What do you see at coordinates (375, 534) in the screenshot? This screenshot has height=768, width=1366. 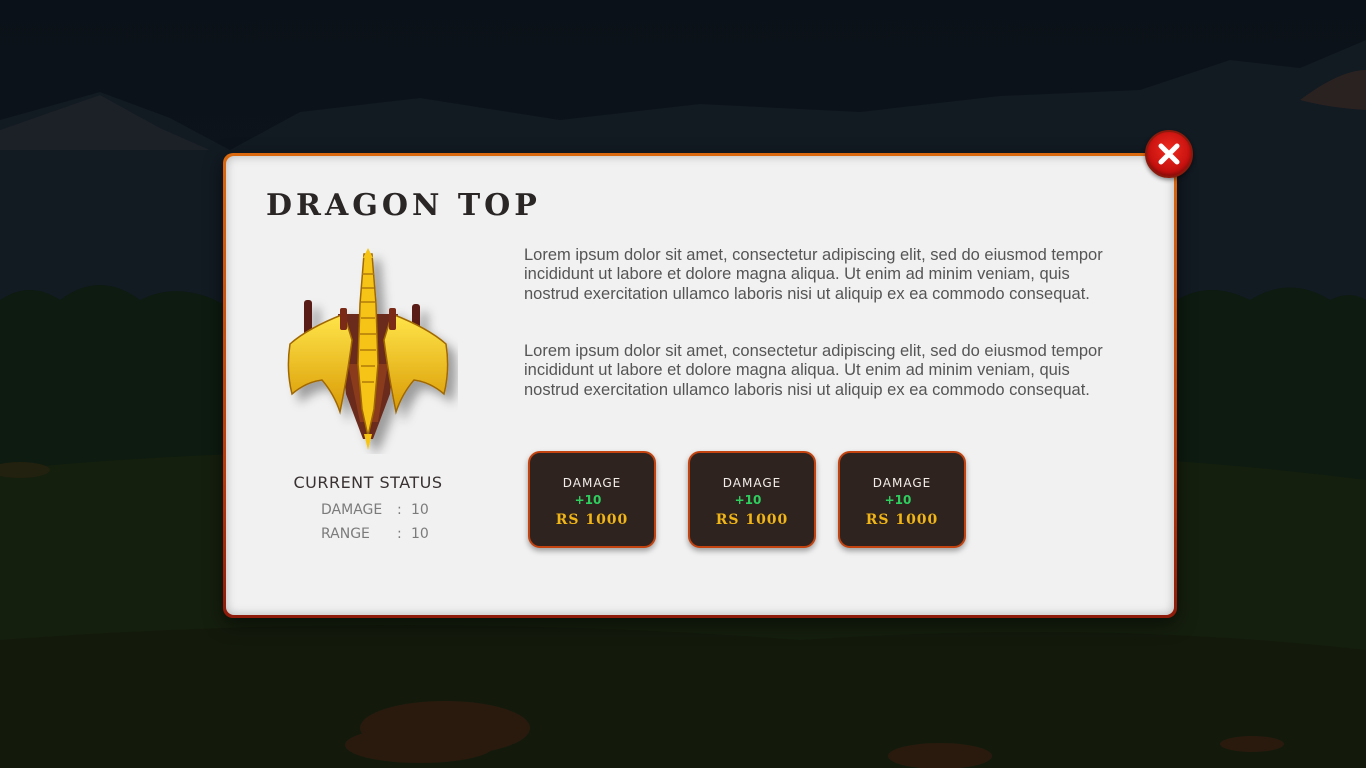 I see `stat-row-range: RANGE:10` at bounding box center [375, 534].